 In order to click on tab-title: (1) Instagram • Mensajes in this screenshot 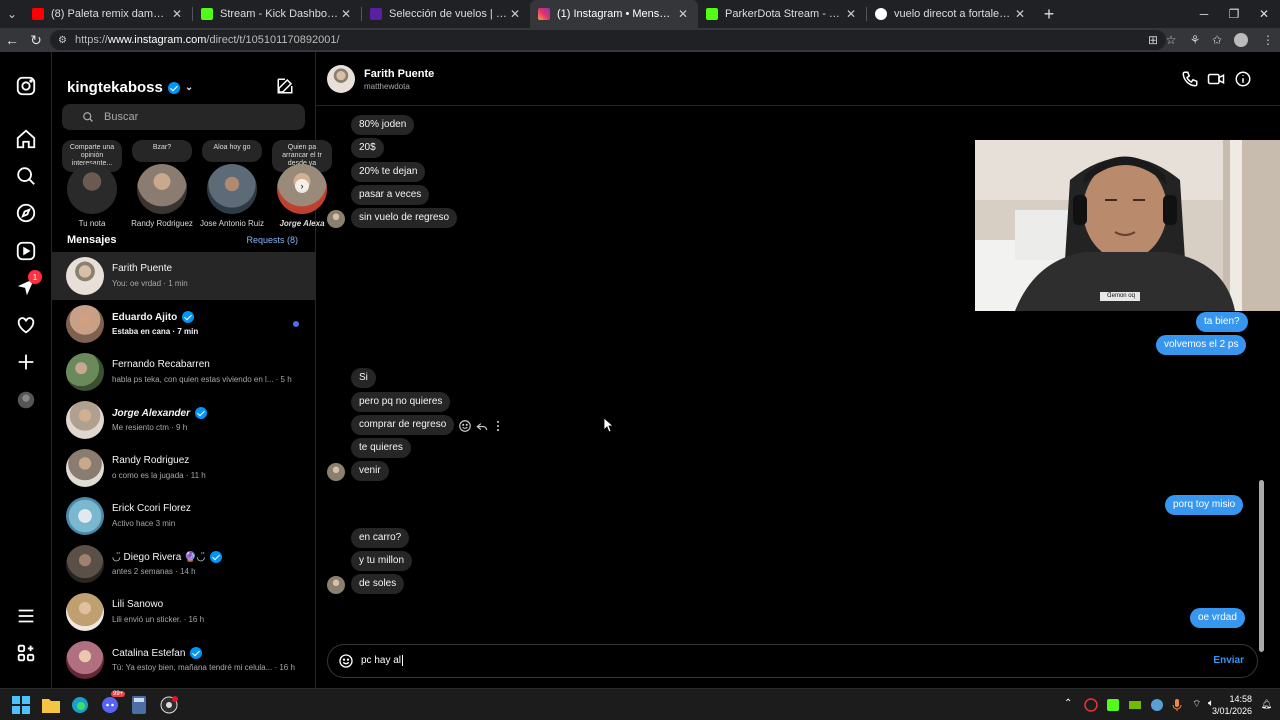, I will do `click(616, 14)`.